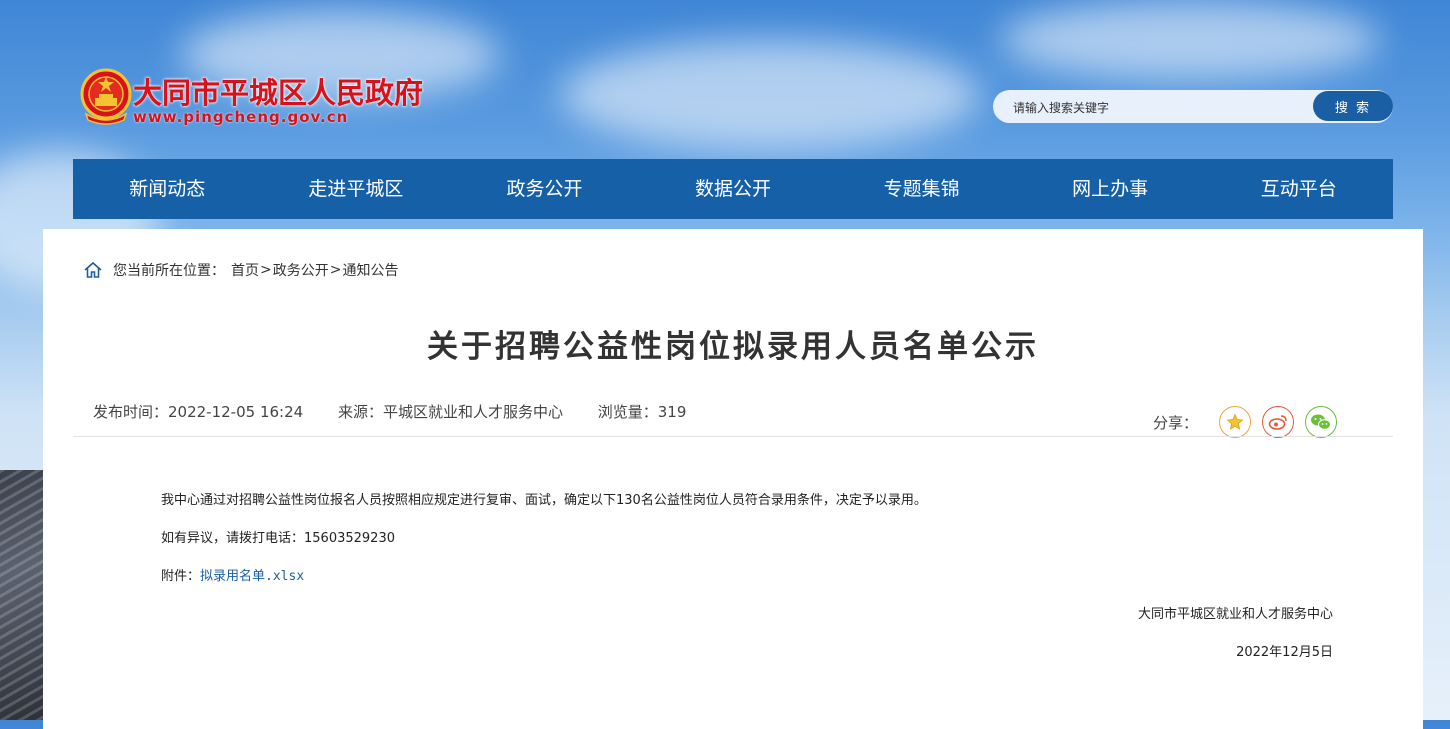 Image resolution: width=1450 pixels, height=729 pixels. I want to click on favorite-share-button, so click(1235, 422).